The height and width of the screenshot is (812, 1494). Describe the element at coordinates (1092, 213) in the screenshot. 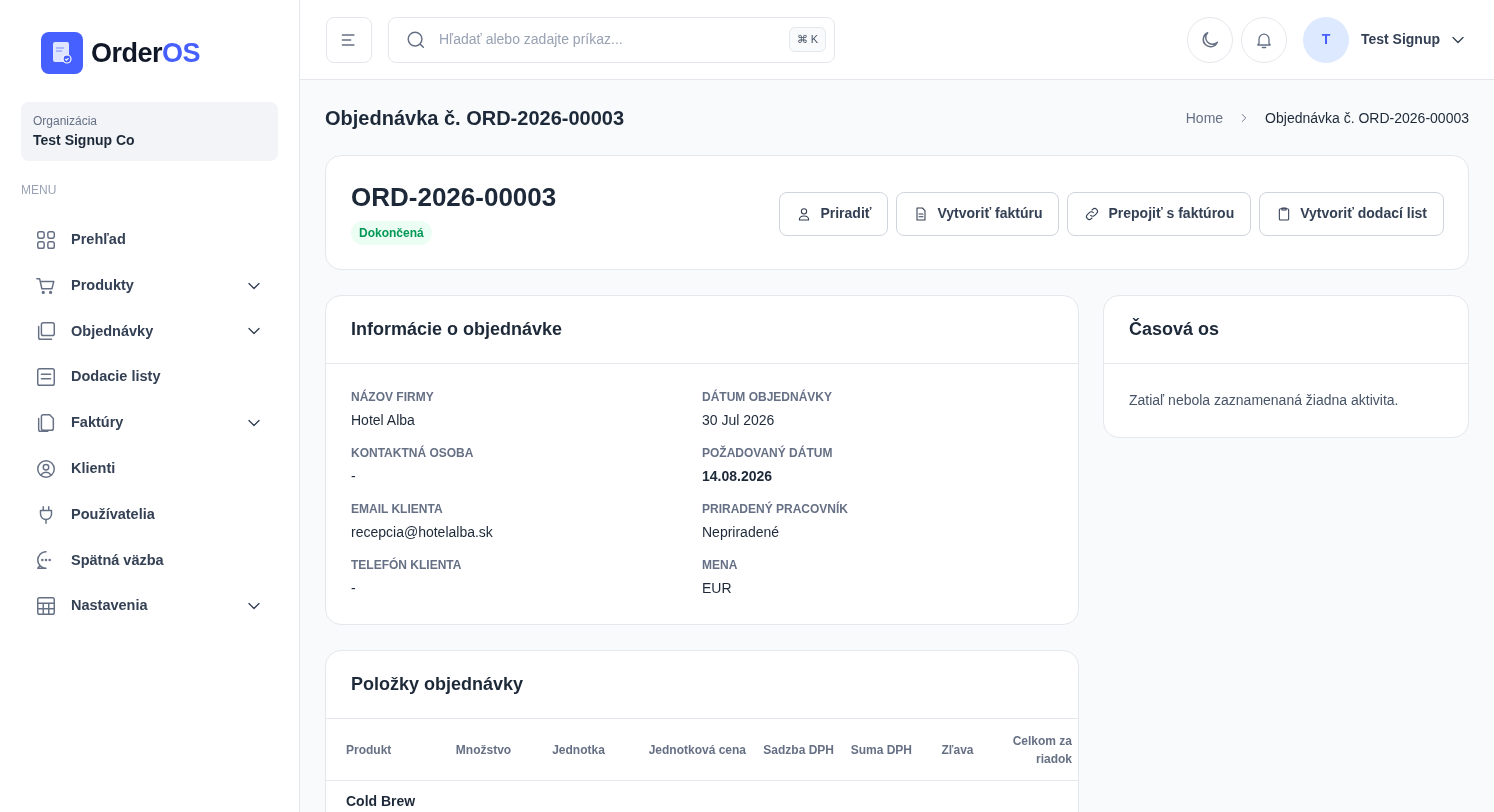

I see `link-icon` at that location.